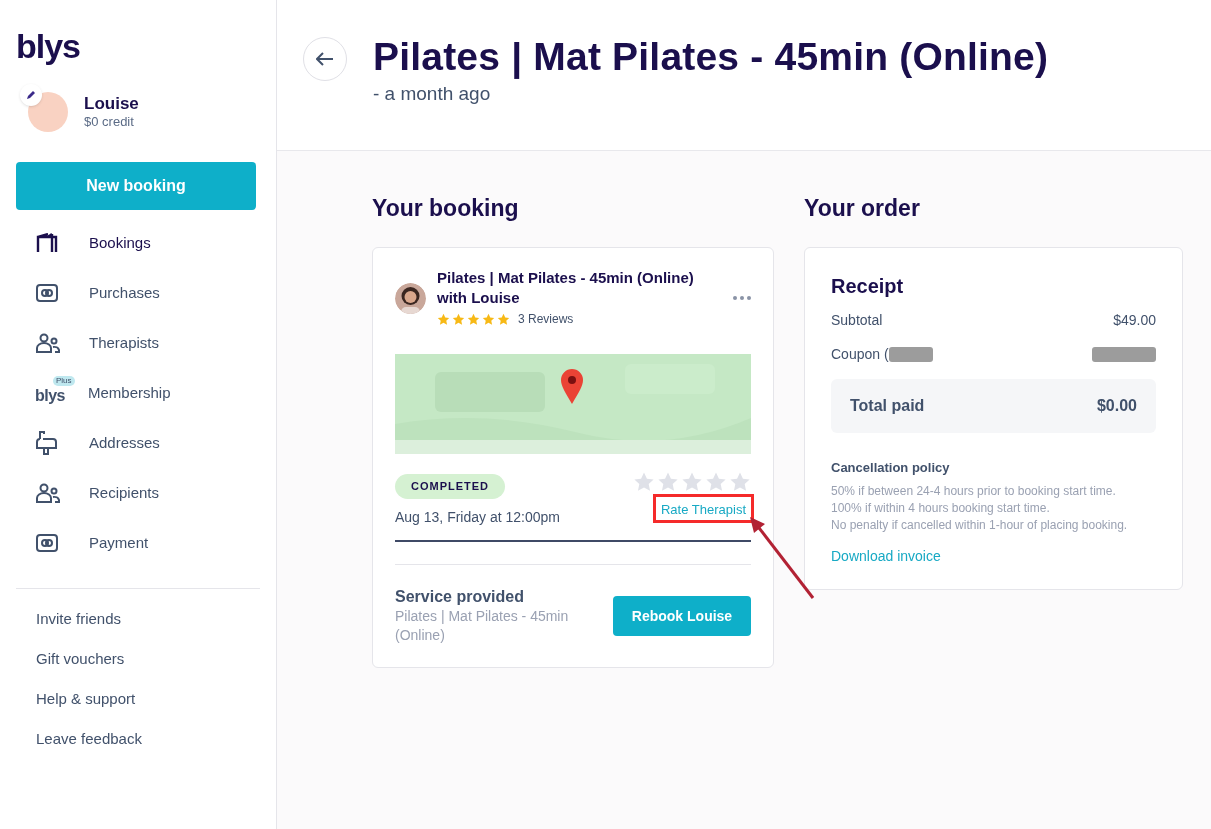  What do you see at coordinates (47, 443) in the screenshot?
I see `mailbox-icon` at bounding box center [47, 443].